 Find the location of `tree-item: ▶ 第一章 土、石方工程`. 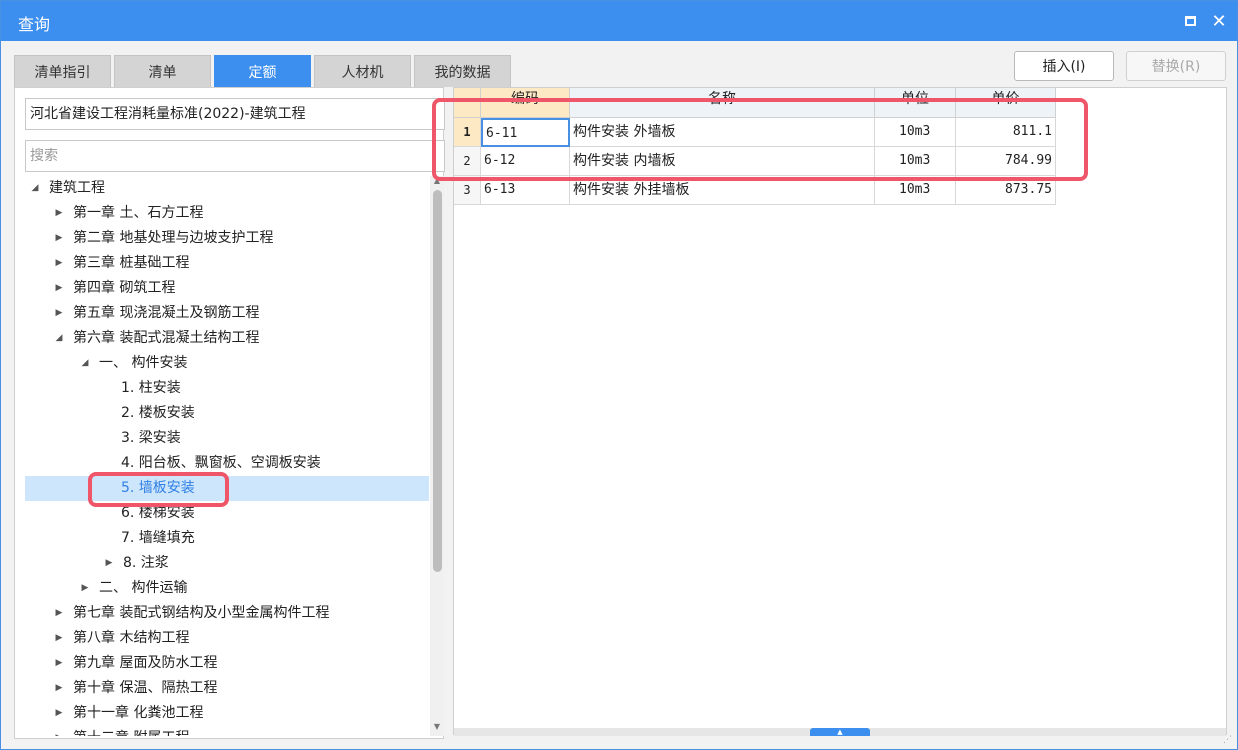

tree-item: ▶ 第一章 土、石方工程 is located at coordinates (227, 213).